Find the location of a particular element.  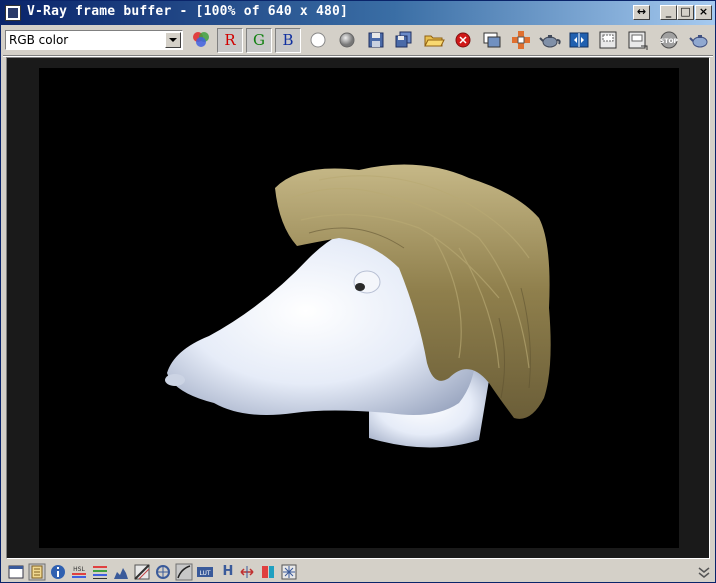

track-mouse-render-icon is located at coordinates (521, 40).